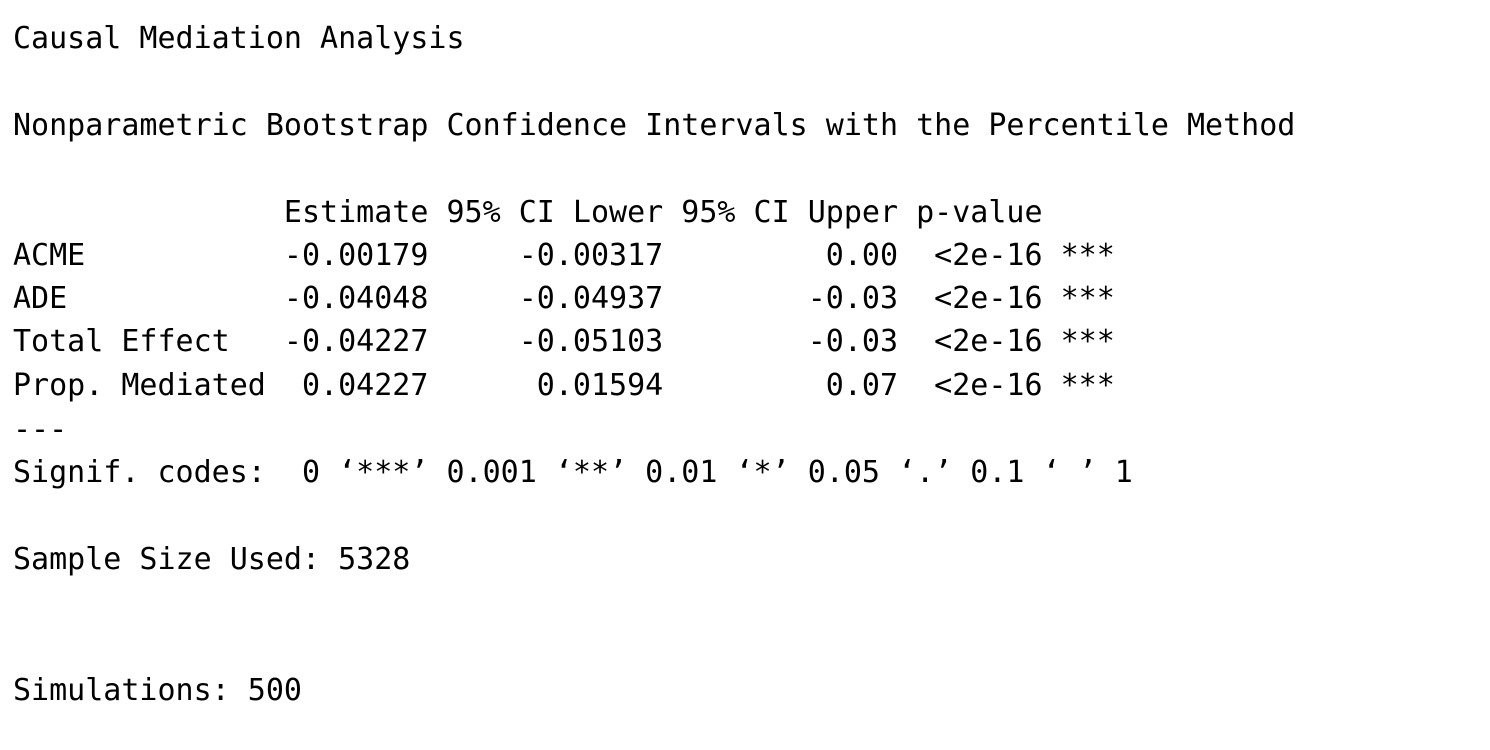  Describe the element at coordinates (564, 298) in the screenshot. I see `table-row-ade: ADE -0.04048 -0.04937 -0.03 <2e-16 ***` at that location.